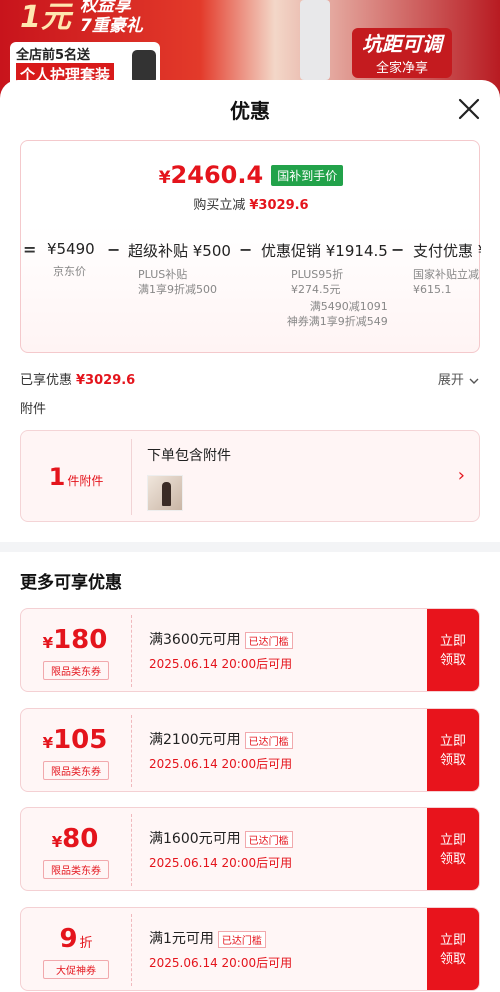 This screenshot has width=500, height=992. Describe the element at coordinates (33, 409) in the screenshot. I see `attachment-section-label: 附件` at that location.